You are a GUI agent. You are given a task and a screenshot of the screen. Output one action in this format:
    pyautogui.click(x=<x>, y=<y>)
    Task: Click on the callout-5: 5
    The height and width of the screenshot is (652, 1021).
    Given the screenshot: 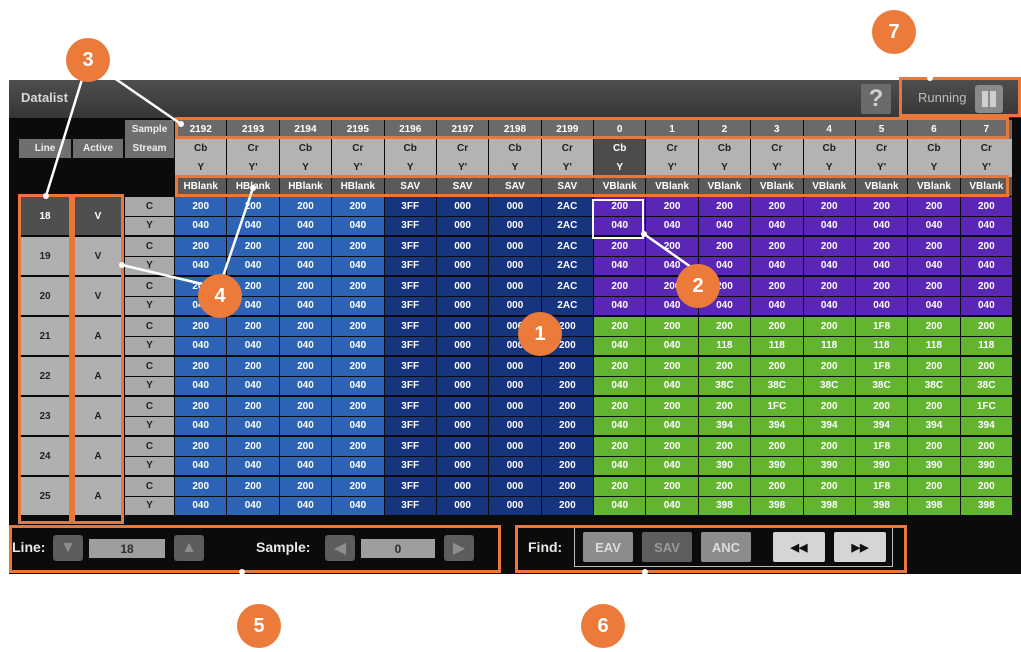 What is the action you would take?
    pyautogui.click(x=259, y=626)
    